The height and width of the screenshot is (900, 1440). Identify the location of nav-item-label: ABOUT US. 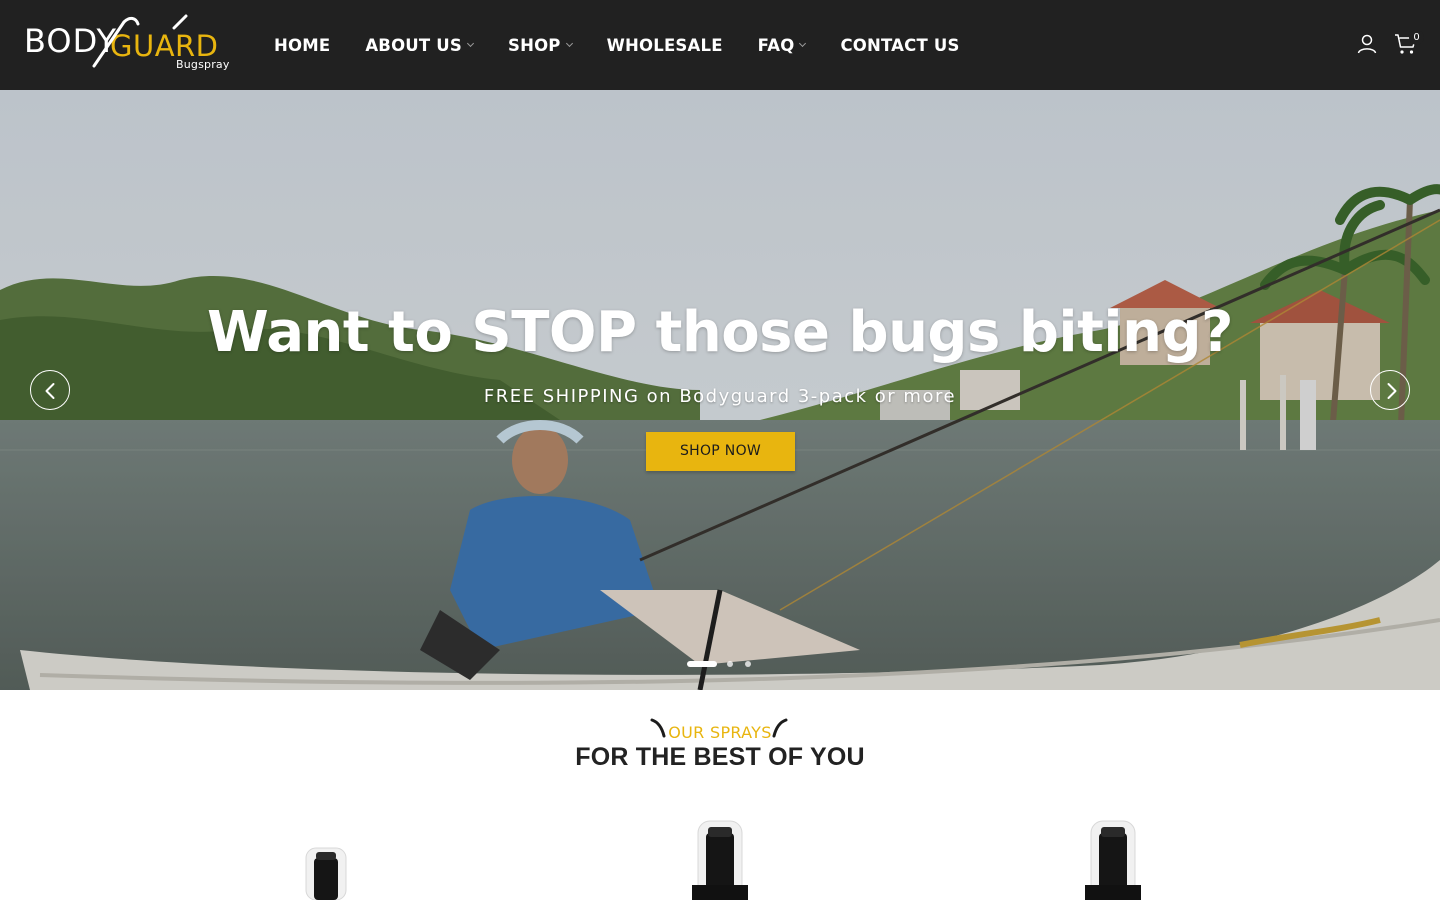
(413, 45).